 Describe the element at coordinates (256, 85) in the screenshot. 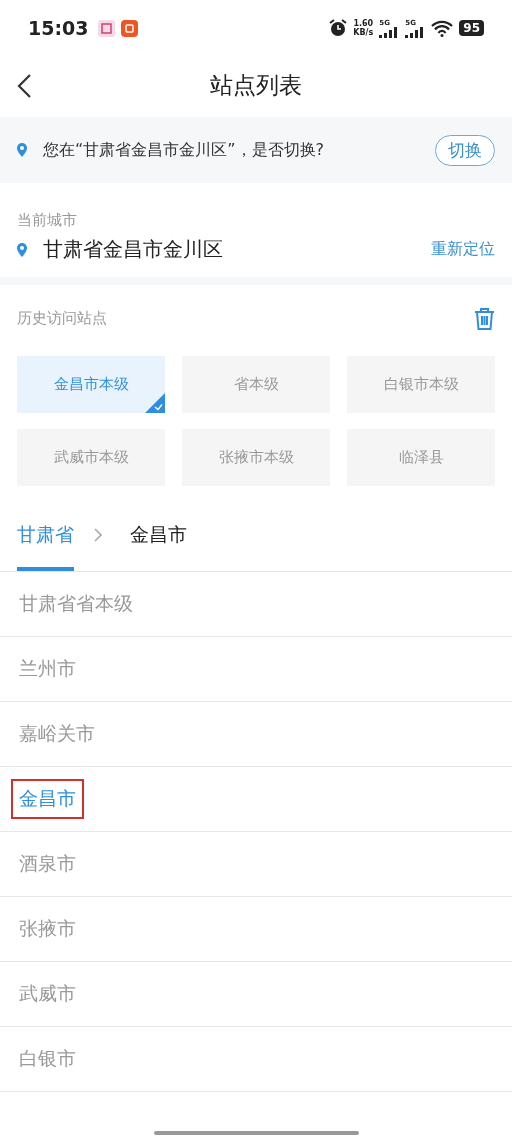

I see `page-title: 站点列表` at that location.